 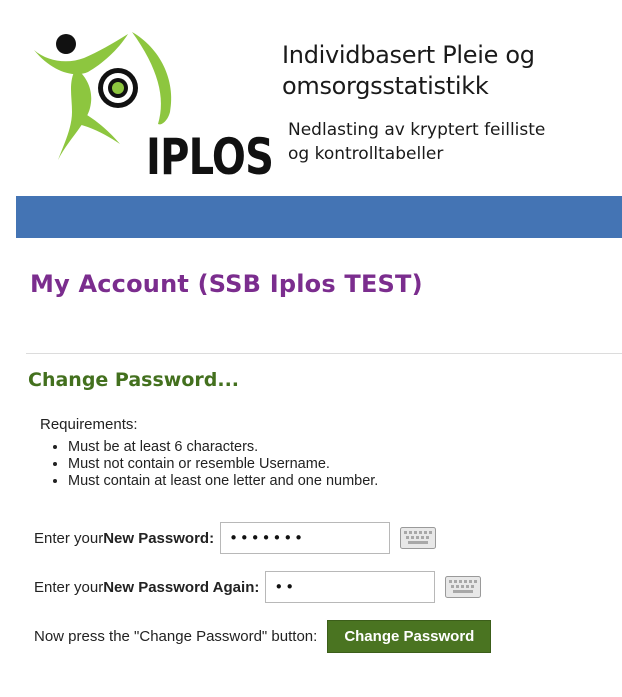 I want to click on new-password-label: New Password:, so click(x=159, y=538).